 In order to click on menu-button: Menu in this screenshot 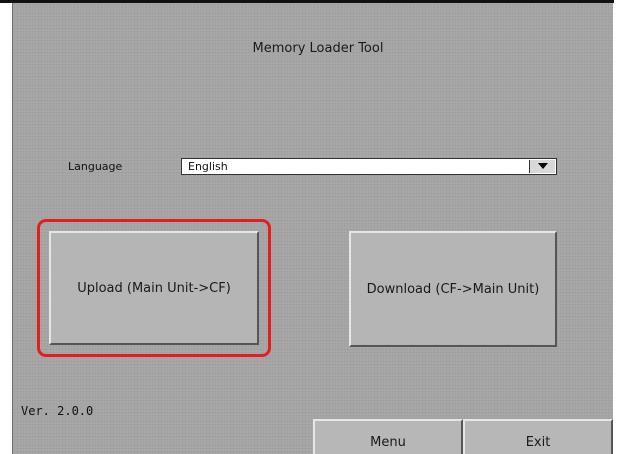, I will do `click(388, 436)`.